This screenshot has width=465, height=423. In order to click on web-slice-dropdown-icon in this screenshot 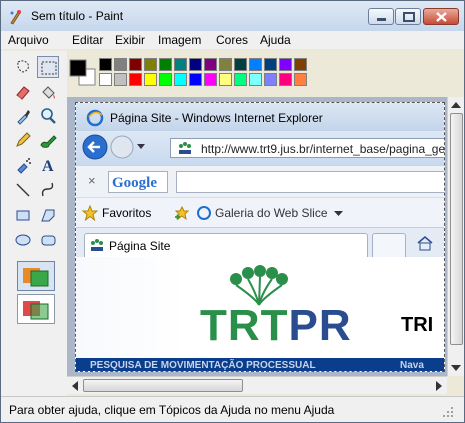, I will do `click(338, 213)`.